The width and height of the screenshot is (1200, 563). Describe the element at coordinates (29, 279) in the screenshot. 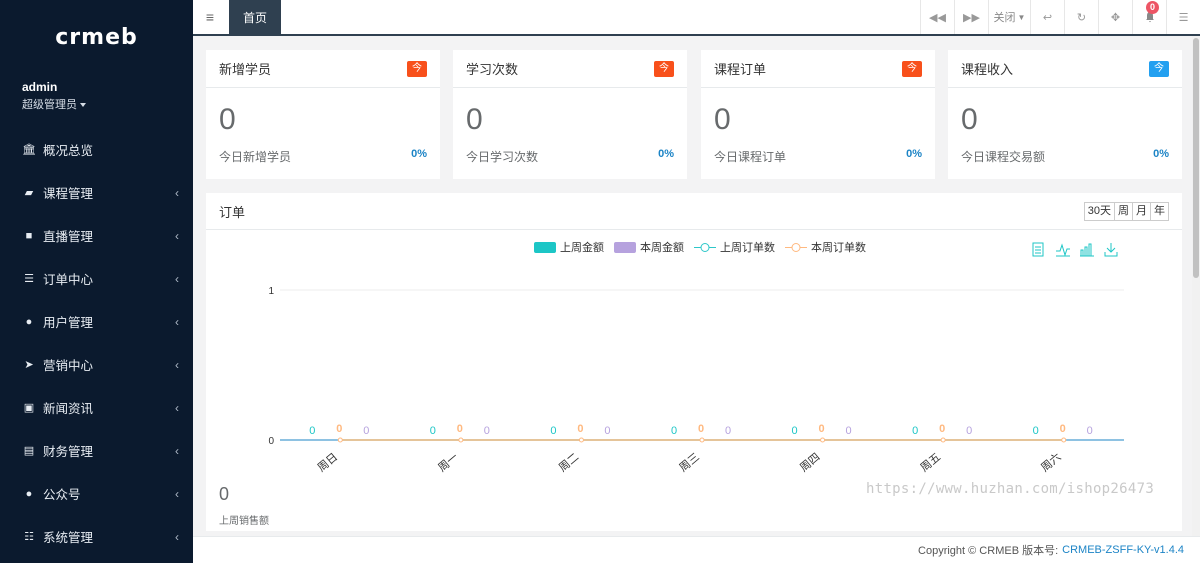

I see `list-icon: ☰` at that location.